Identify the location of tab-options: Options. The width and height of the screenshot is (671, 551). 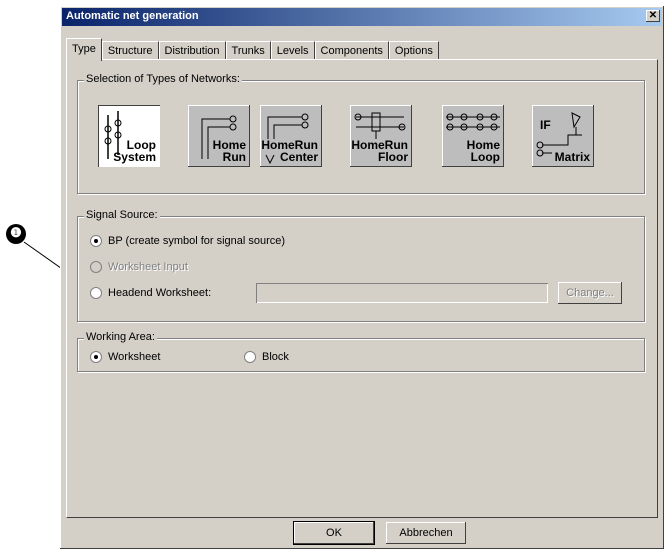
(413, 51).